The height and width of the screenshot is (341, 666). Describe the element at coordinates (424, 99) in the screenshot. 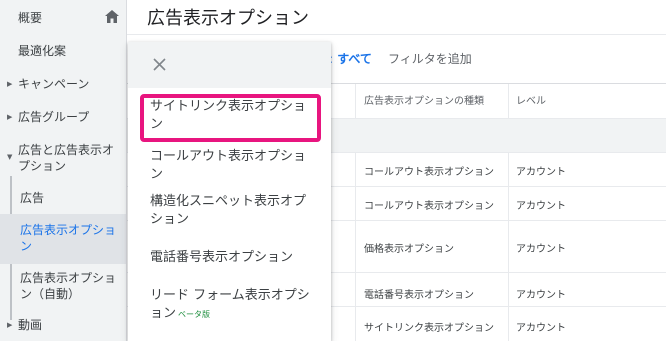

I see `column-header-type: 広告表示オプションの種類` at that location.